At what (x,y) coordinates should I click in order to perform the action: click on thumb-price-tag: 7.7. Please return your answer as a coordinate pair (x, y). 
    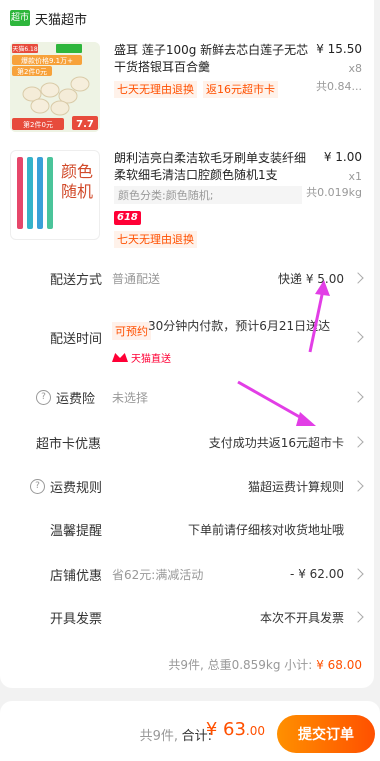
    Looking at the image, I should click on (85, 124).